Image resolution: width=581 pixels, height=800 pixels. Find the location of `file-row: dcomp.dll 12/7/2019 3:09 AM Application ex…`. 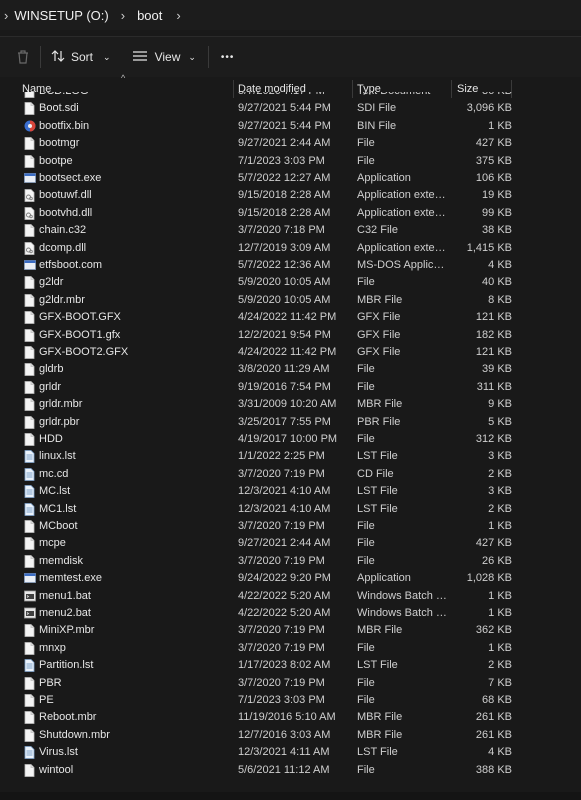

file-row: dcomp.dll 12/7/2019 3:09 AM Application ex… is located at coordinates (290, 248).